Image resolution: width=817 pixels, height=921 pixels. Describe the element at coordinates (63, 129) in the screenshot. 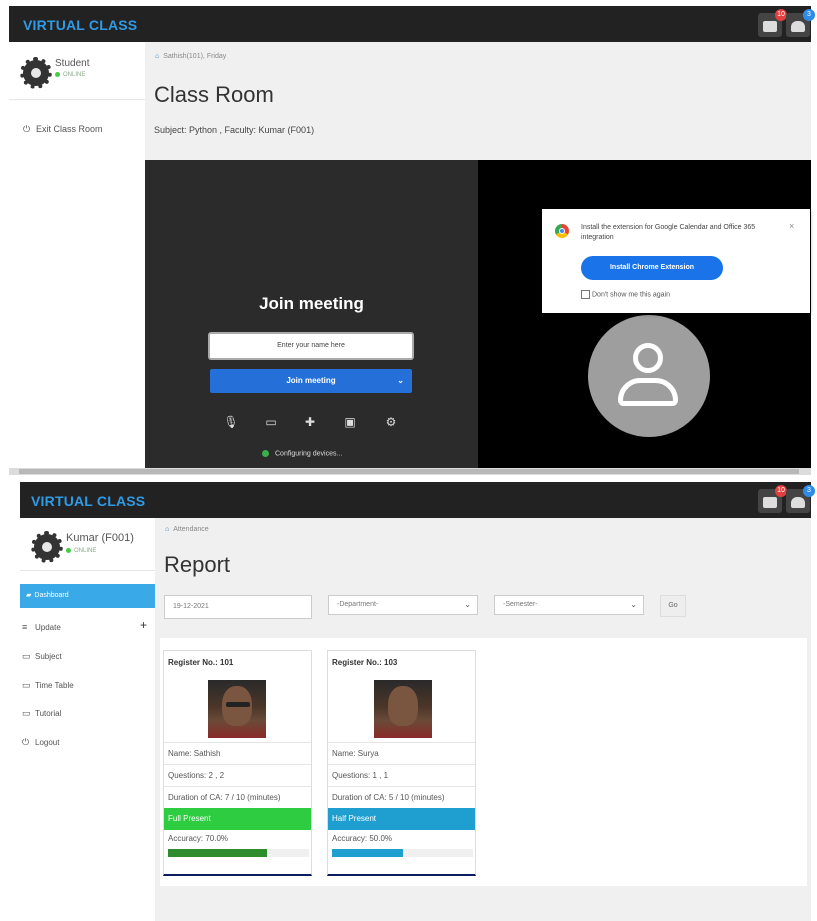

I see `exit-classroom-link: ⏻ Exit Class Room` at that location.